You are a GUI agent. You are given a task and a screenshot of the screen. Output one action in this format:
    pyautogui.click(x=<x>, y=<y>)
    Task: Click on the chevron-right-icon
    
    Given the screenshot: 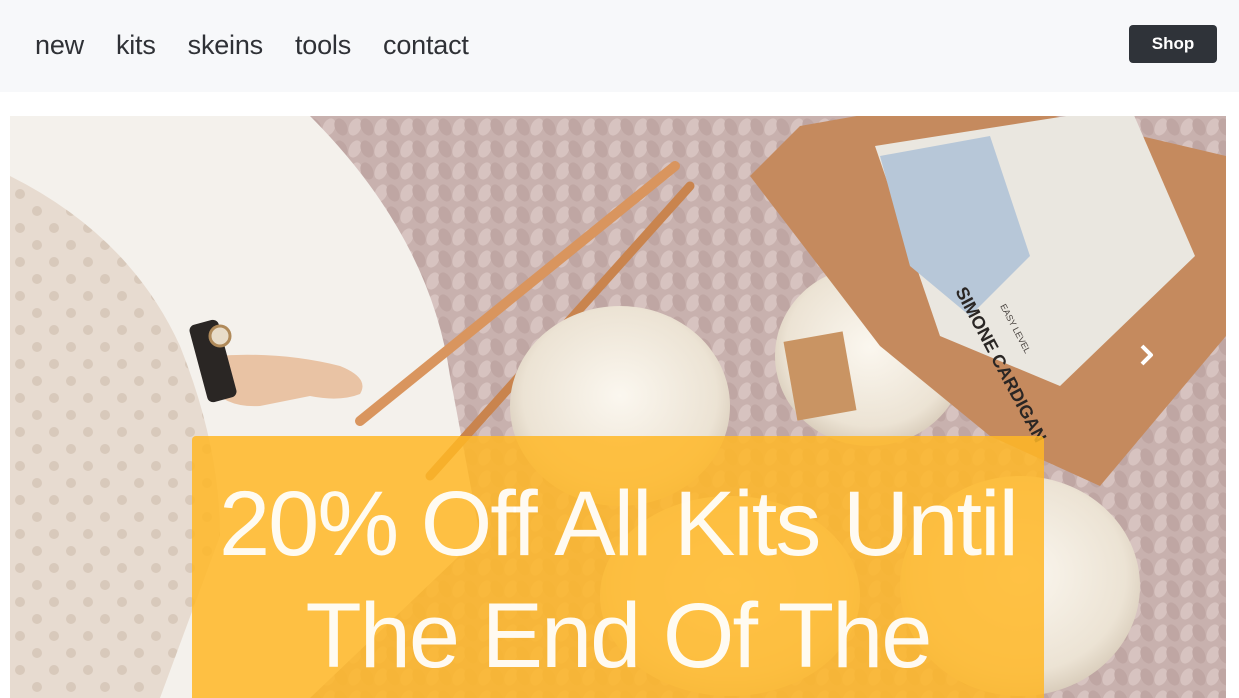 What is the action you would take?
    pyautogui.click(x=1146, y=355)
    